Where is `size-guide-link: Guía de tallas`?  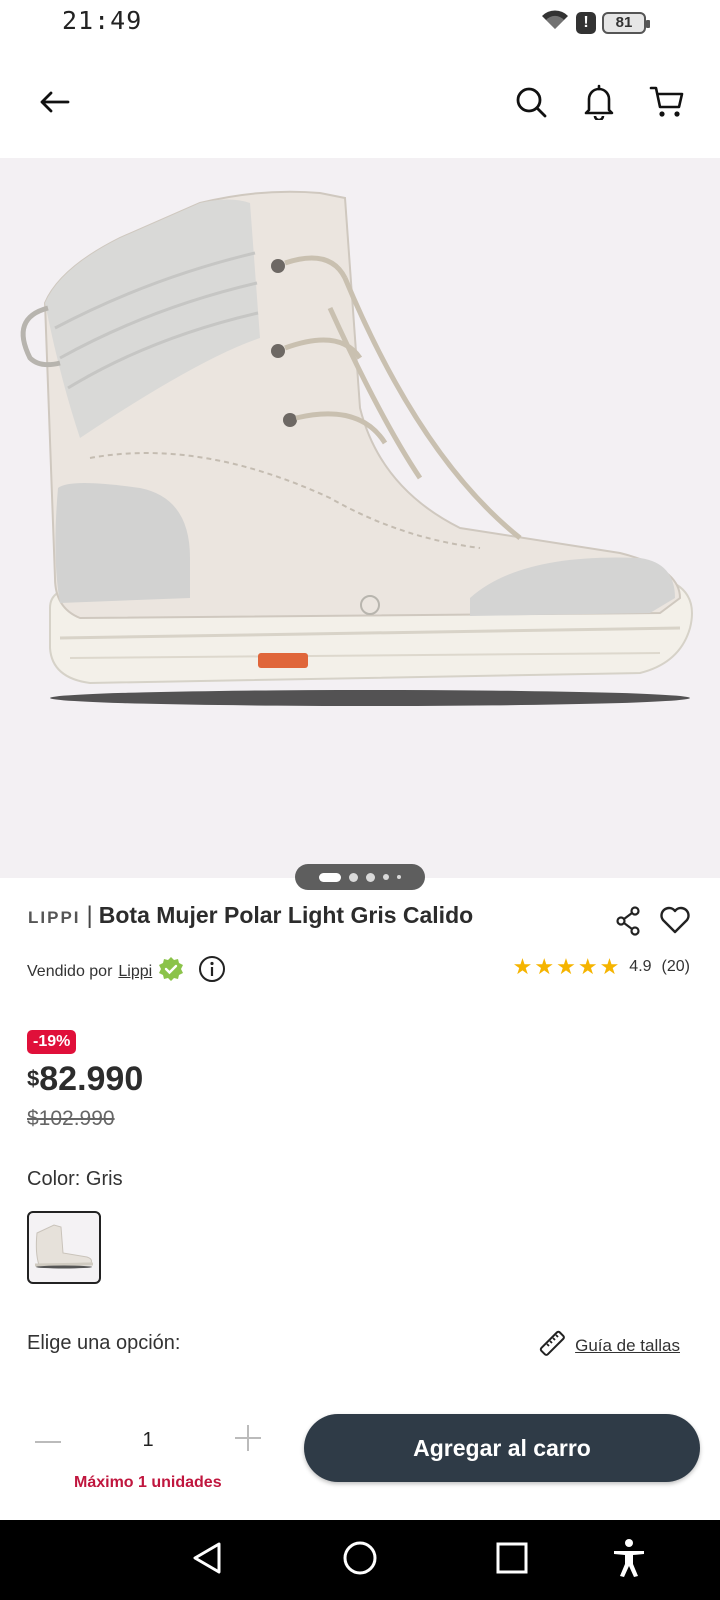
size-guide-link: Guía de tallas is located at coordinates (608, 1345).